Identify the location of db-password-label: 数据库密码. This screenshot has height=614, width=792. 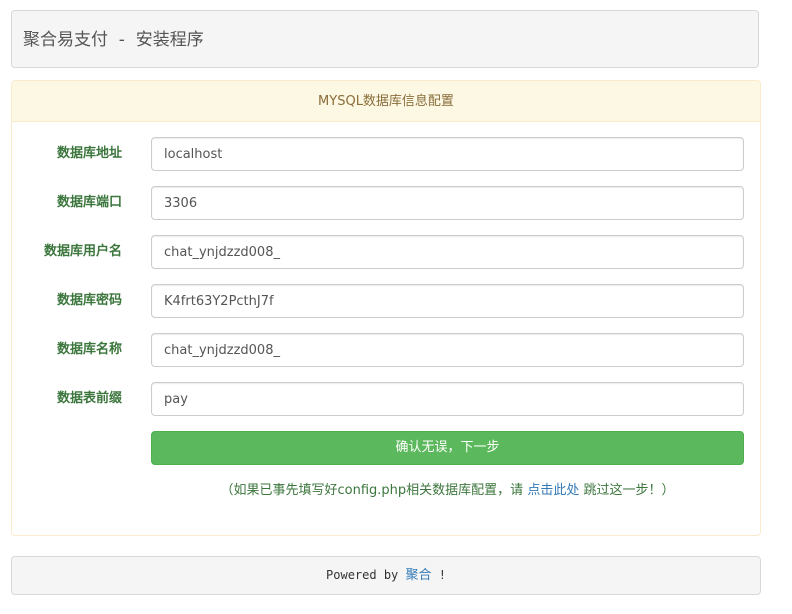
(89, 300).